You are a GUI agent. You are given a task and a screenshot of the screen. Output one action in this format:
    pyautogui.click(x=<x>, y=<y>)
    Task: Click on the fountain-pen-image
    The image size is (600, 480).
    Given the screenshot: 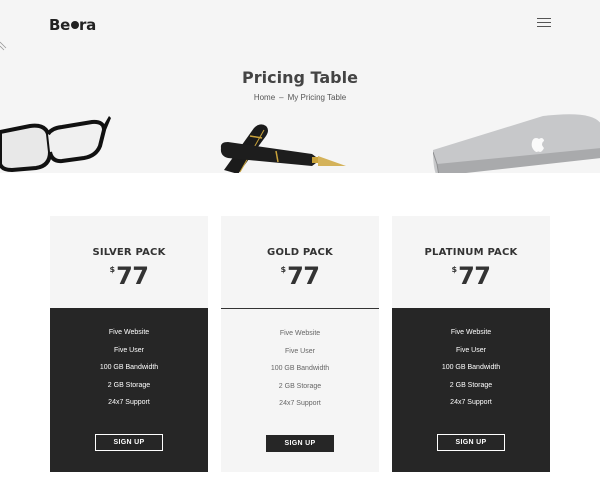 What is the action you would take?
    pyautogui.click(x=283, y=148)
    